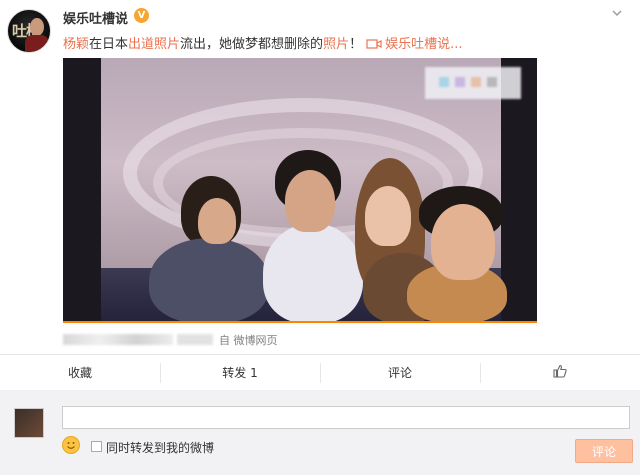 The height and width of the screenshot is (475, 640). I want to click on like-button, so click(560, 372).